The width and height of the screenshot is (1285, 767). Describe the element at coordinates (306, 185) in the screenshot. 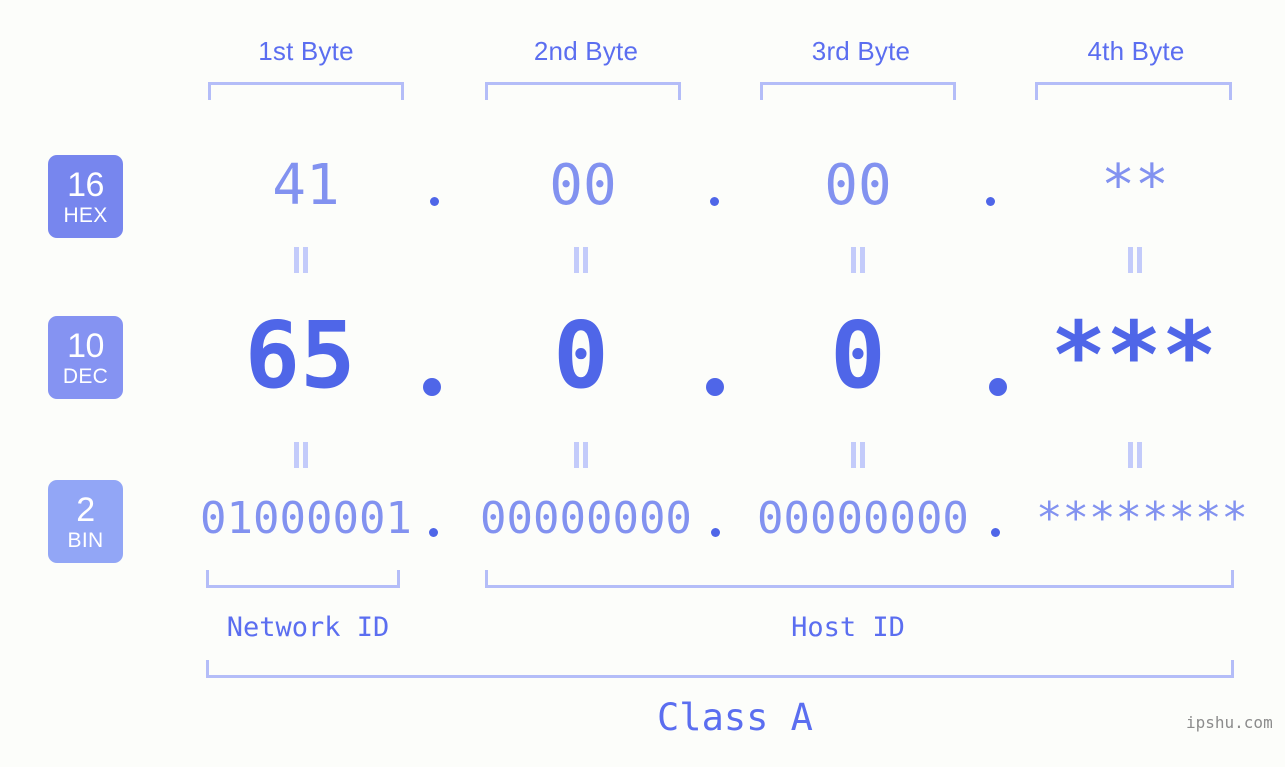

I see `hex-byte-1: 41` at that location.